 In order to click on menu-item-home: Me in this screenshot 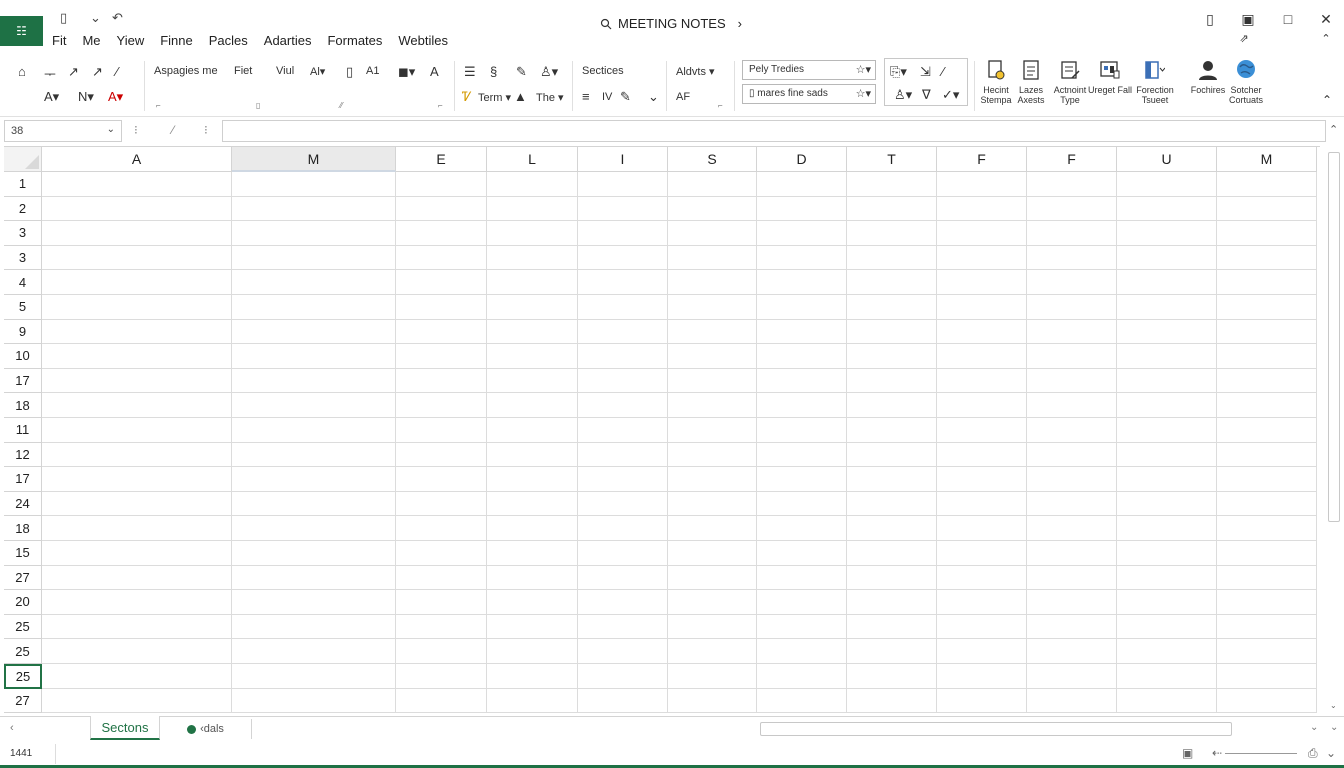, I will do `click(91, 40)`.